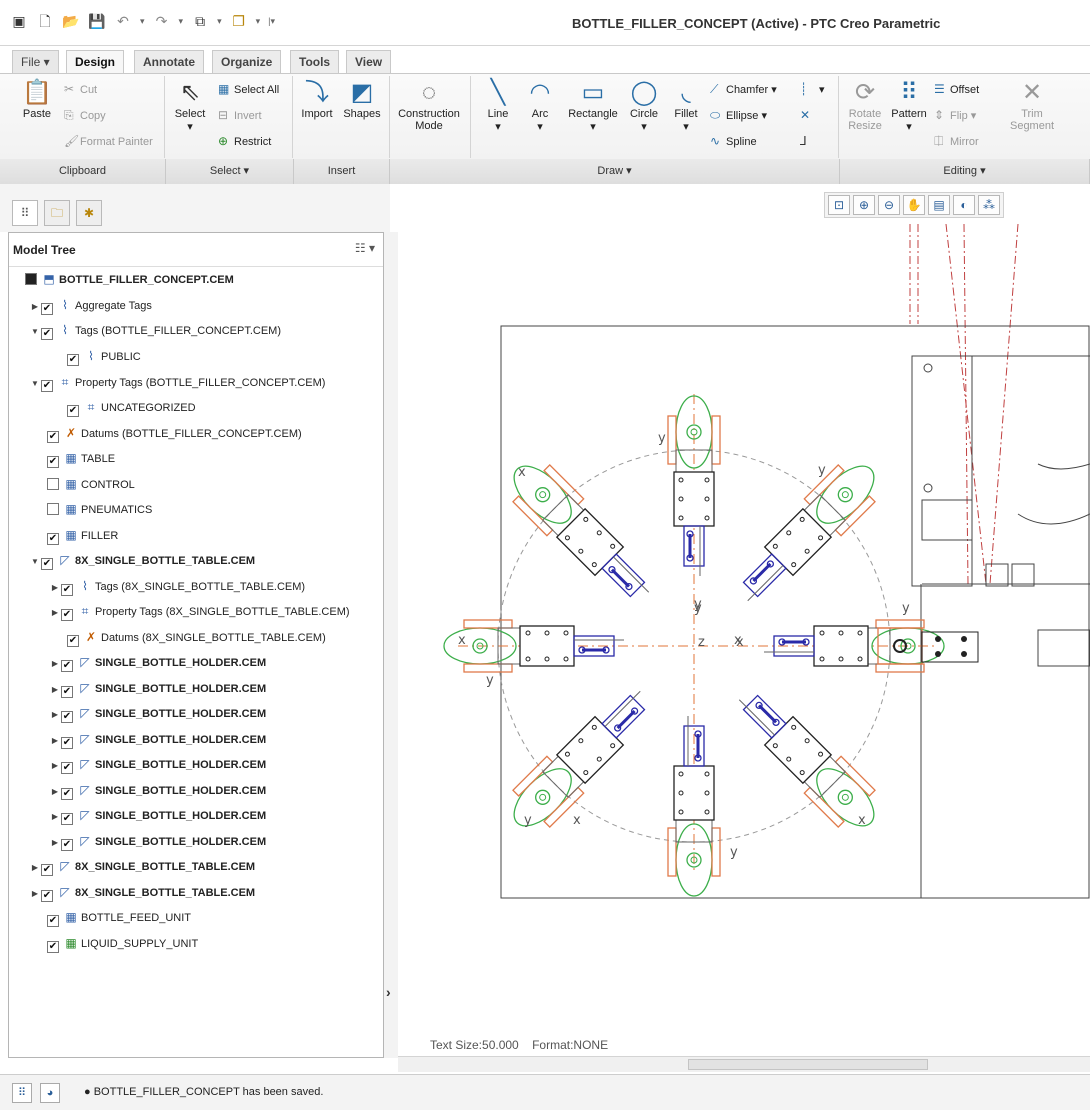 The width and height of the screenshot is (1090, 1110). What do you see at coordinates (177, 586) in the screenshot?
I see `tree-item: ▶ ✔ ⌇ Tags (8X_SINGLE_BOTTLE_TABLE.CEM)` at bounding box center [177, 586].